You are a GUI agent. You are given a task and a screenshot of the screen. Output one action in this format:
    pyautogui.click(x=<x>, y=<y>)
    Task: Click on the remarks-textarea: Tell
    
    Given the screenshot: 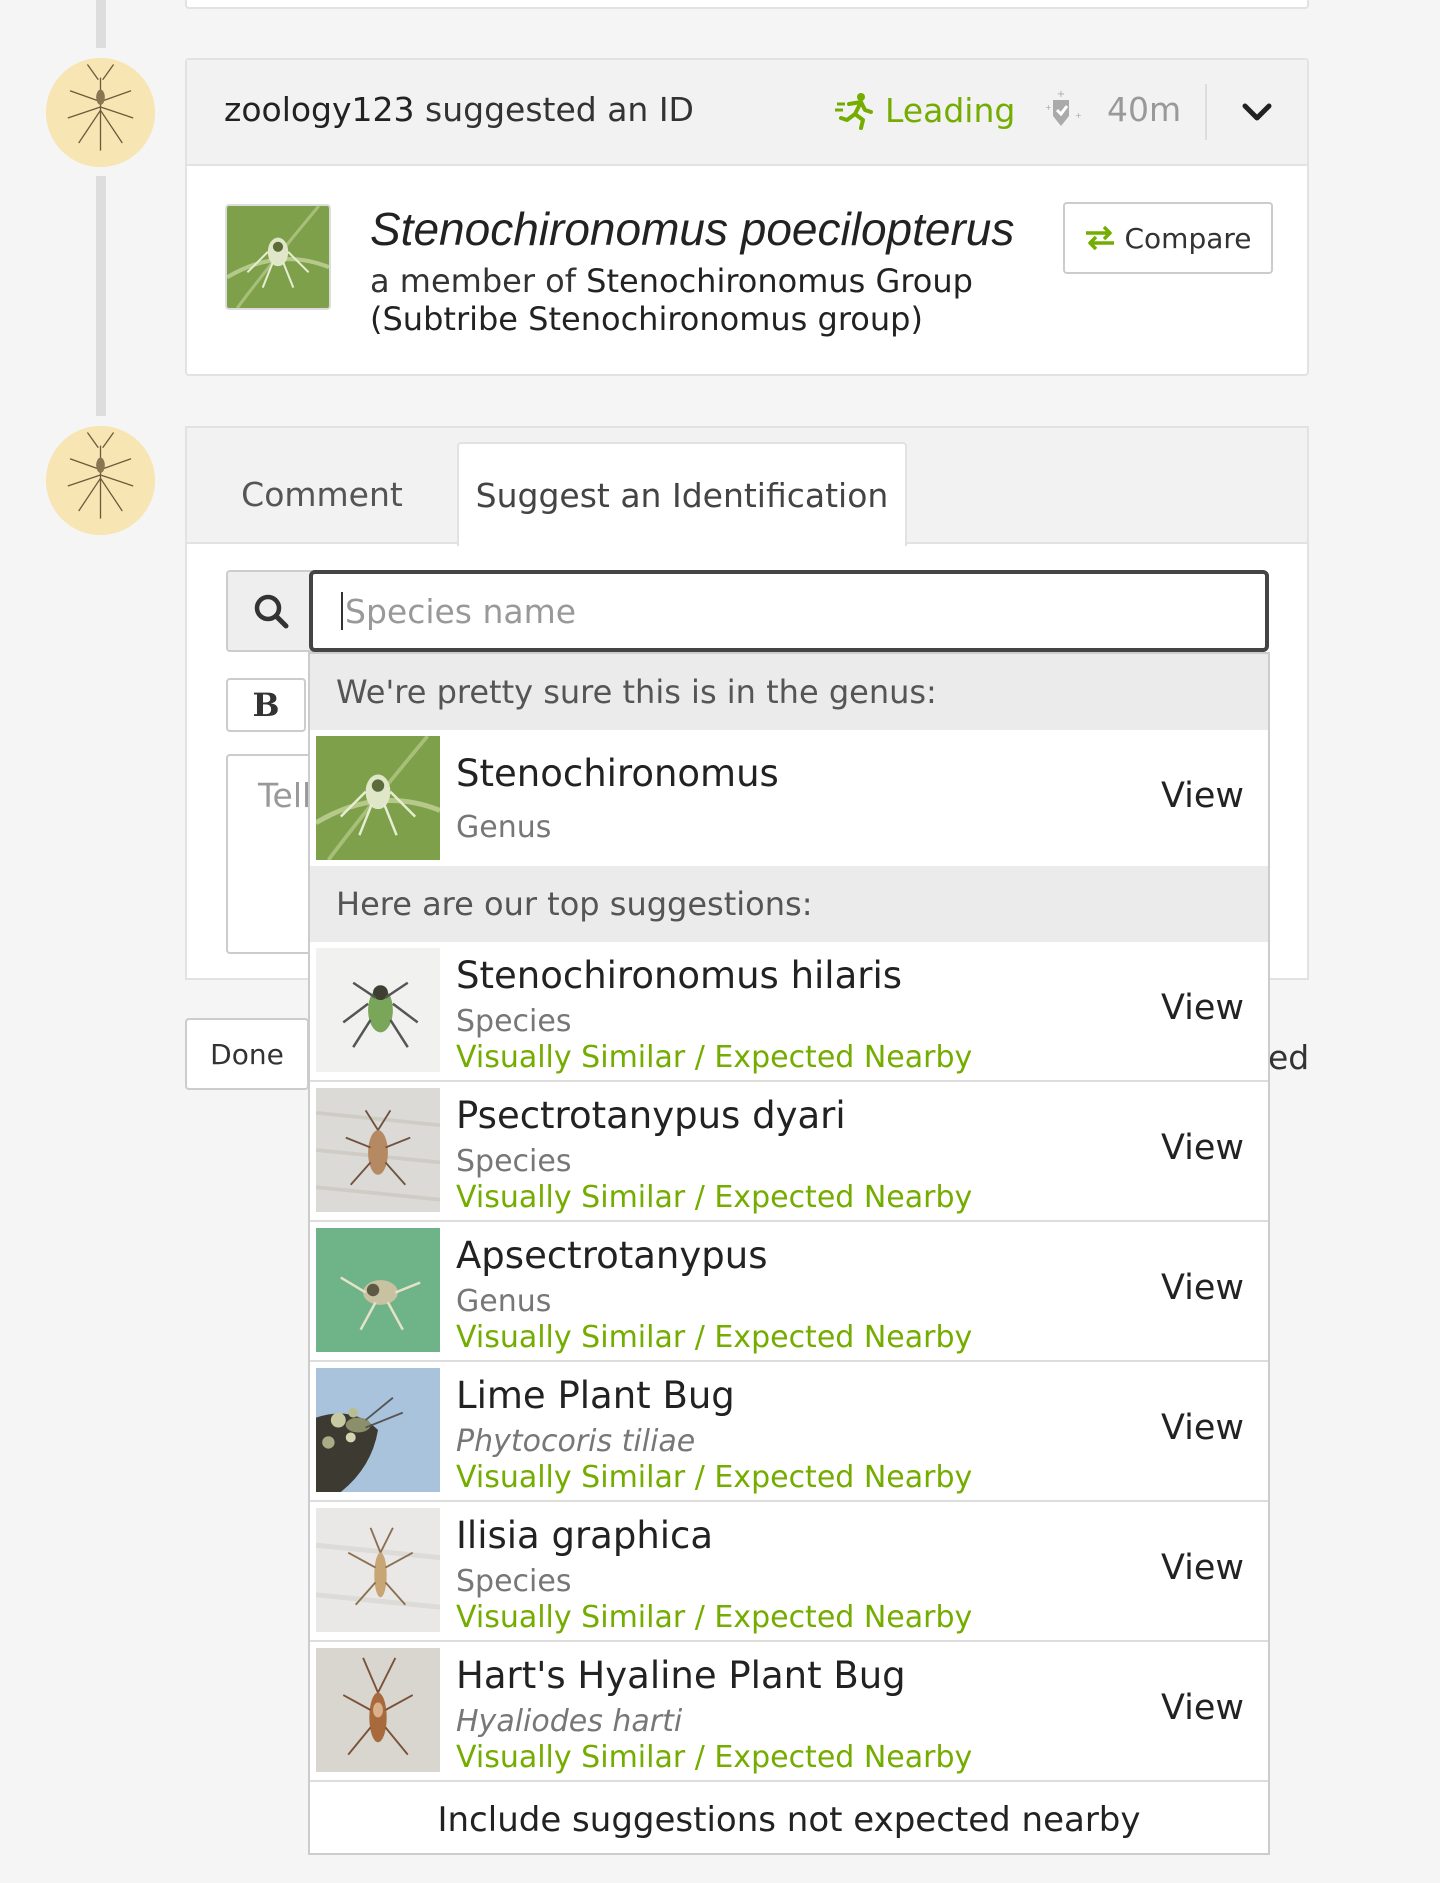 What is the action you would take?
    pyautogui.click(x=271, y=854)
    